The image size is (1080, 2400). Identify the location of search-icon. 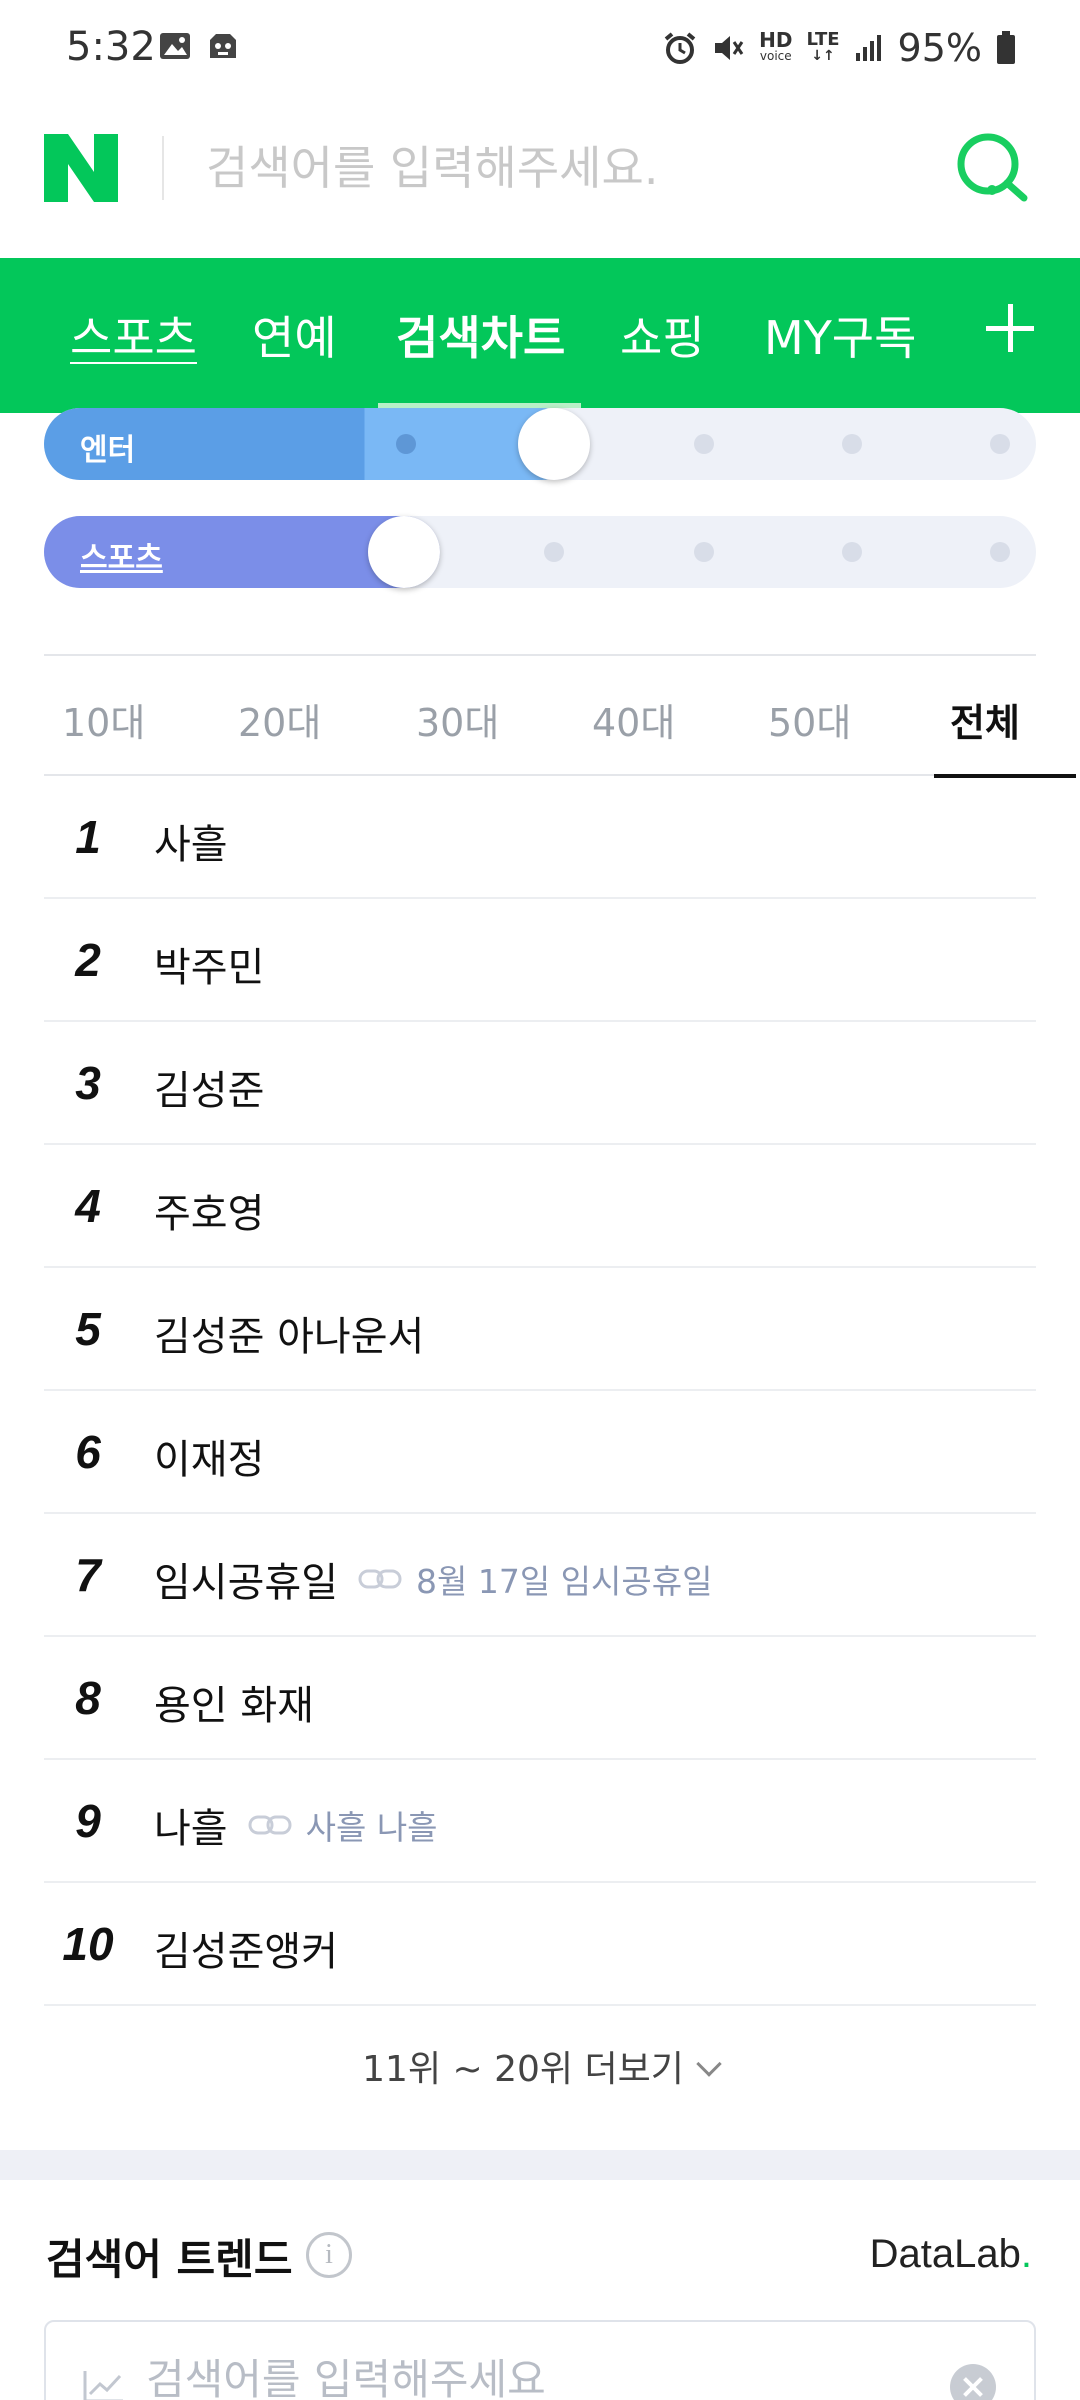
(992, 168).